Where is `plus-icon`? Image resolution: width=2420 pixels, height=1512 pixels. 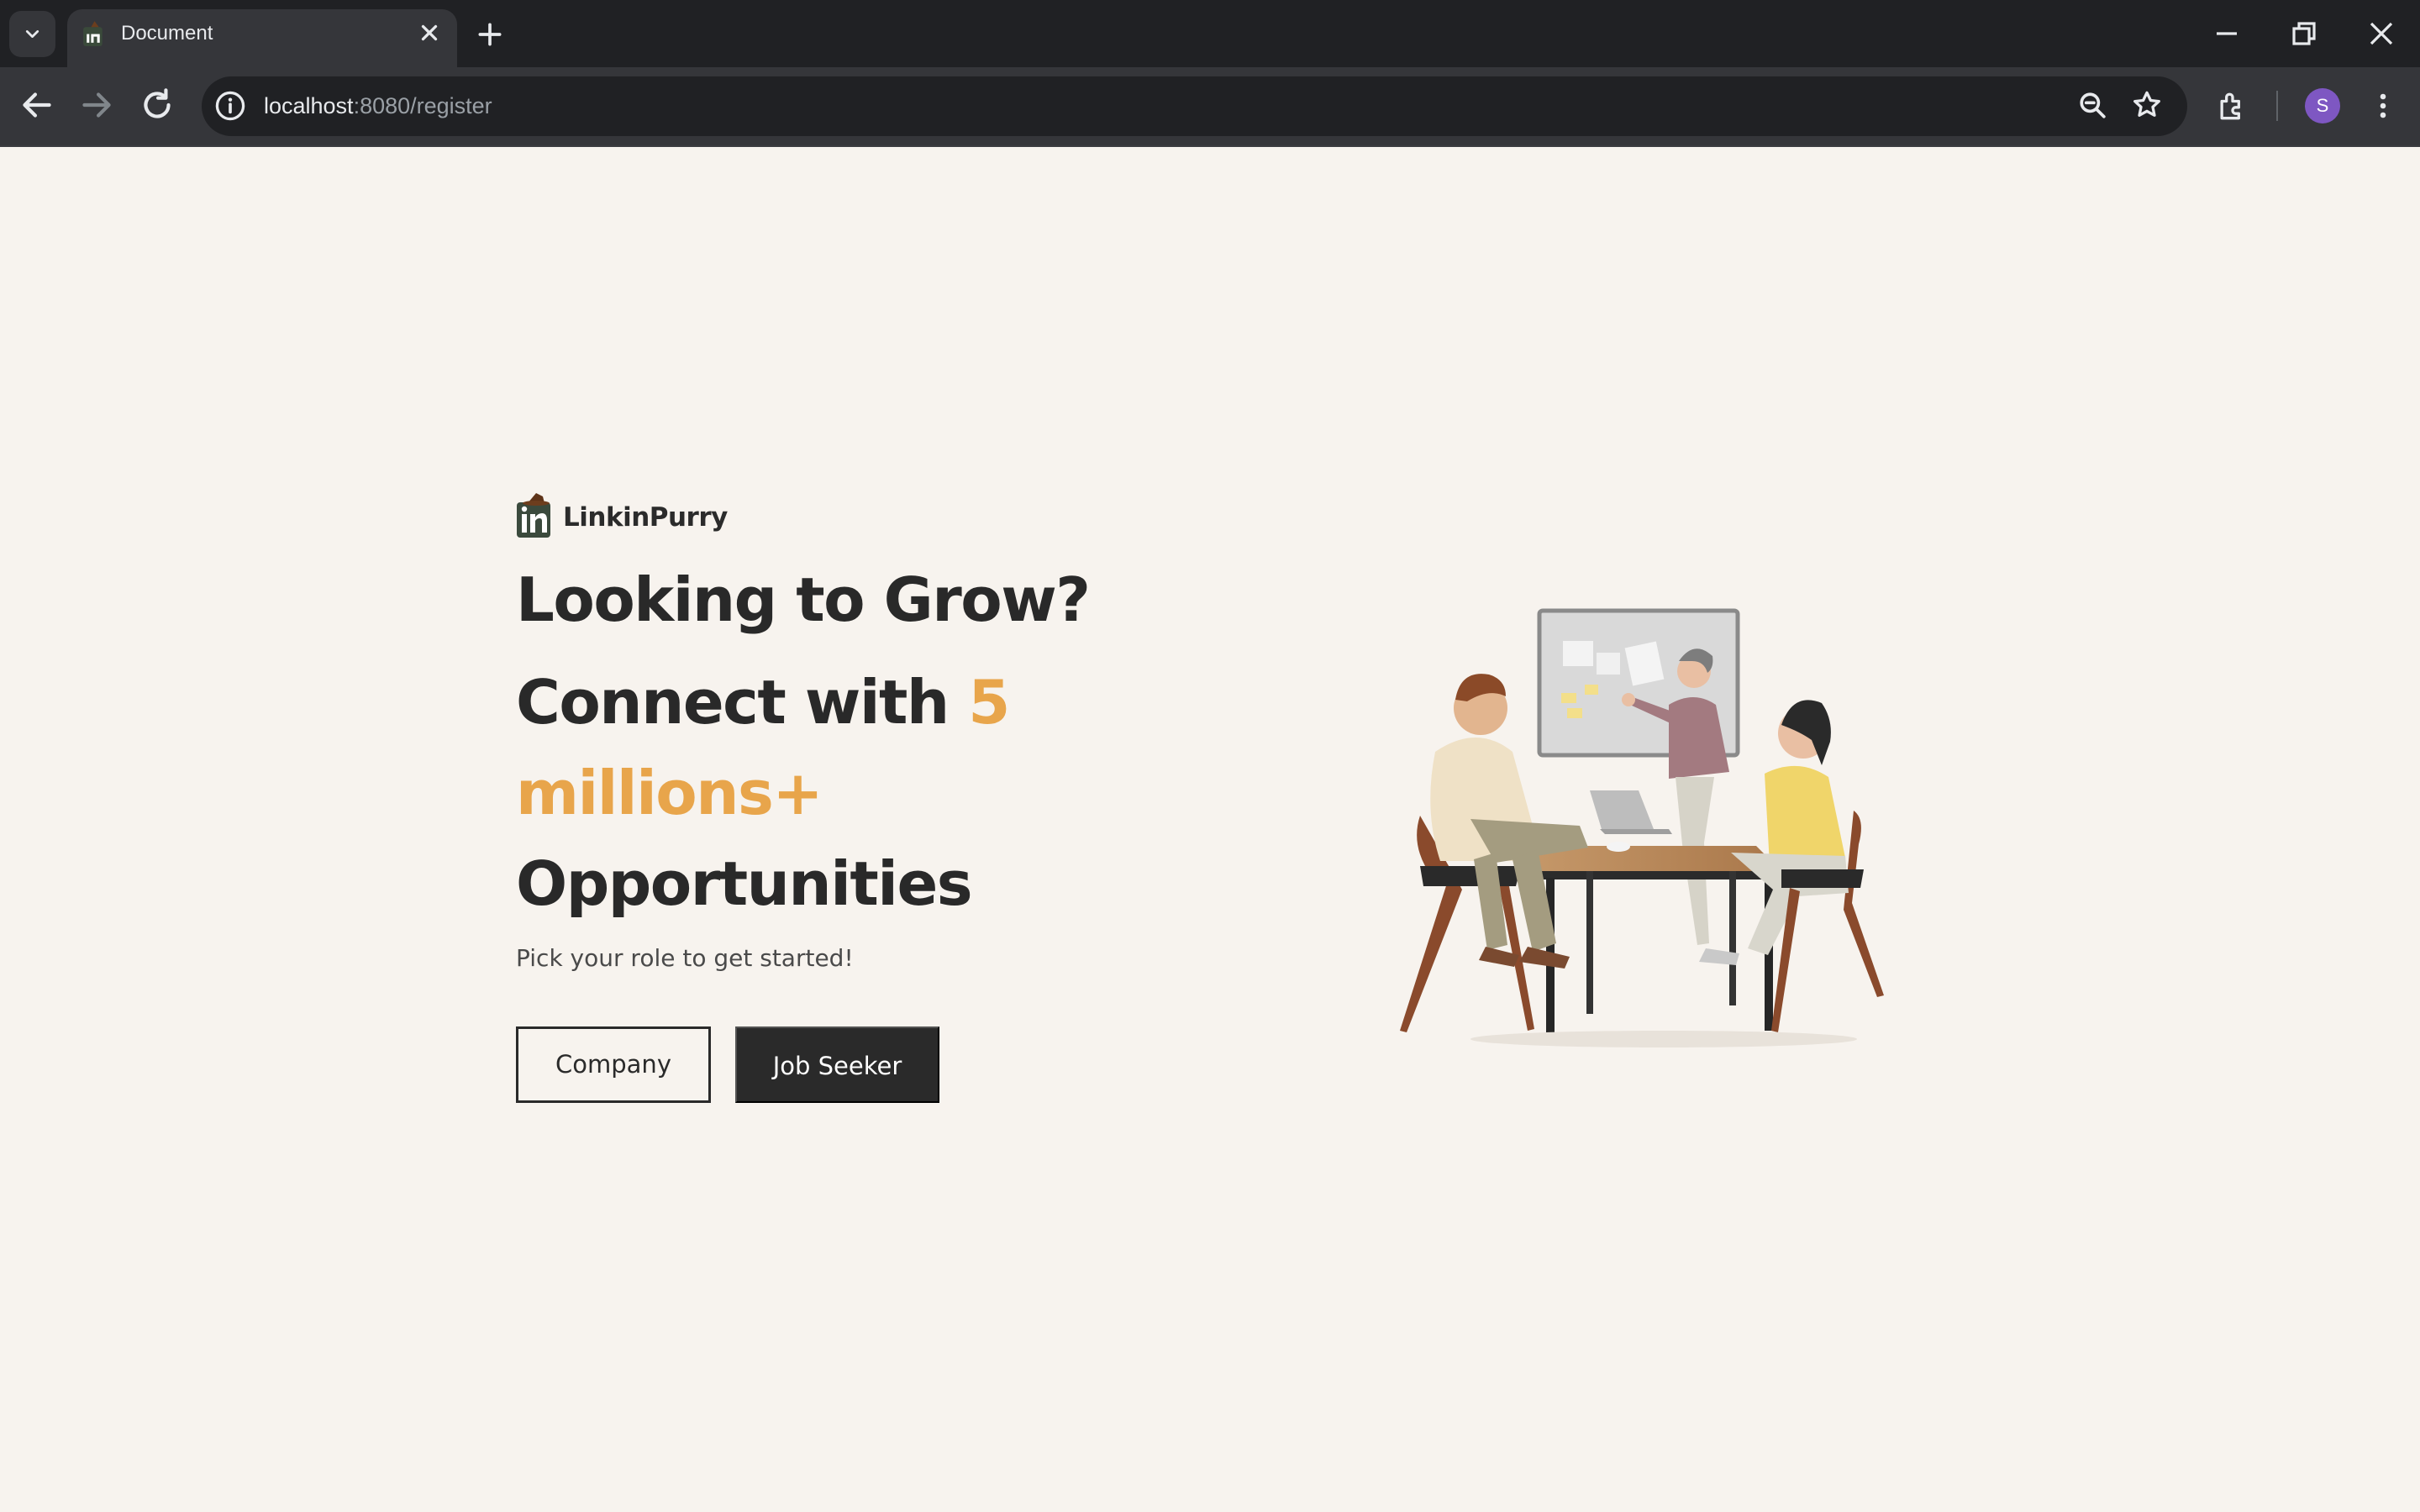 plus-icon is located at coordinates (490, 34).